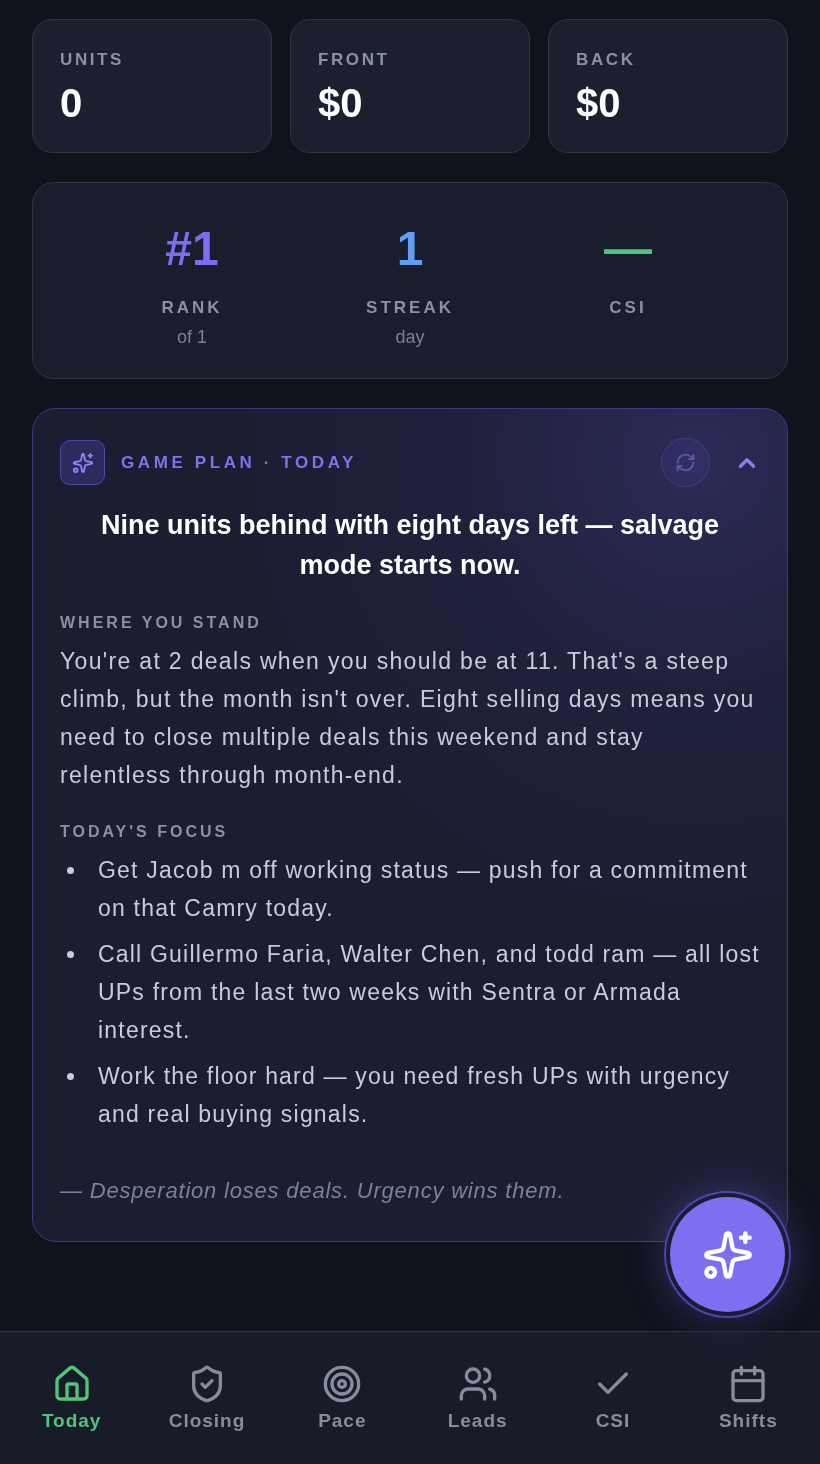  I want to click on nav-tab: Leads, so click(478, 1399).